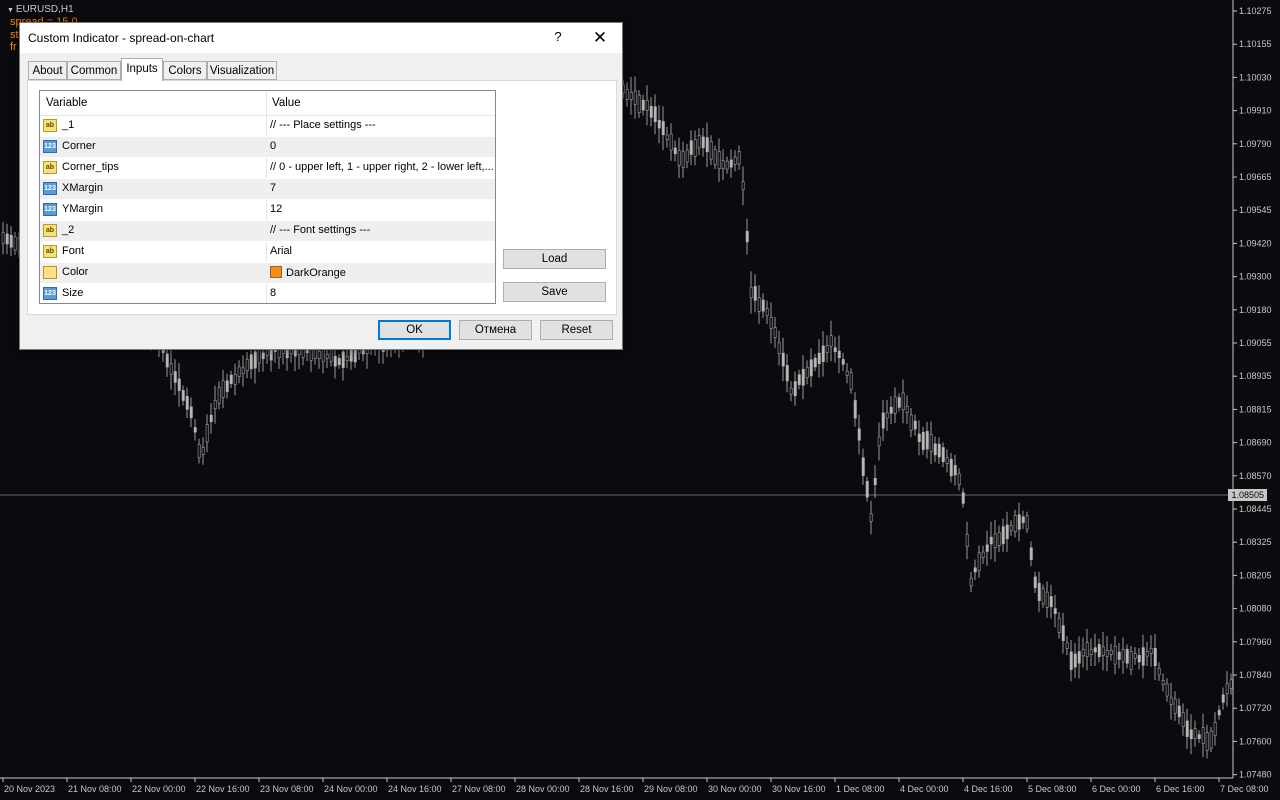 This screenshot has width=1280, height=800. I want to click on tab-inputs: Inputs, so click(142, 69).